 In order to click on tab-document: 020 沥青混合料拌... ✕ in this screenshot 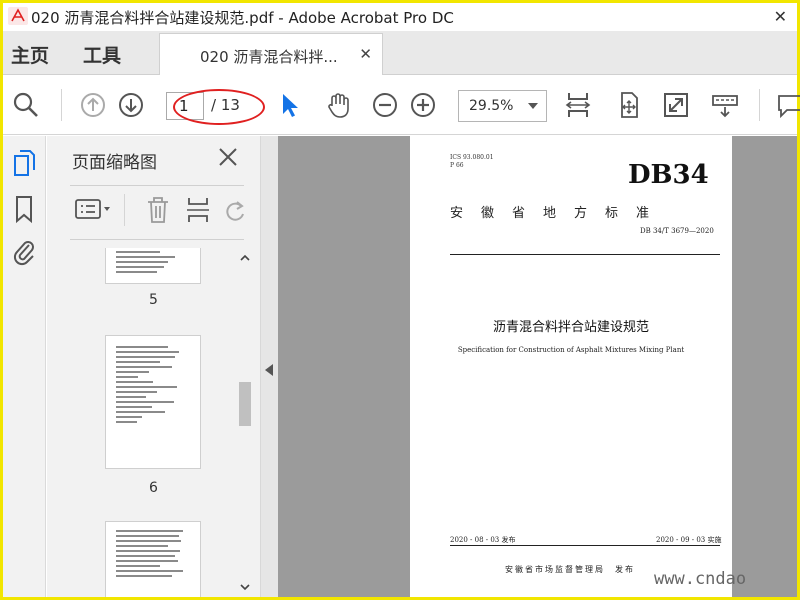, I will do `click(271, 54)`.